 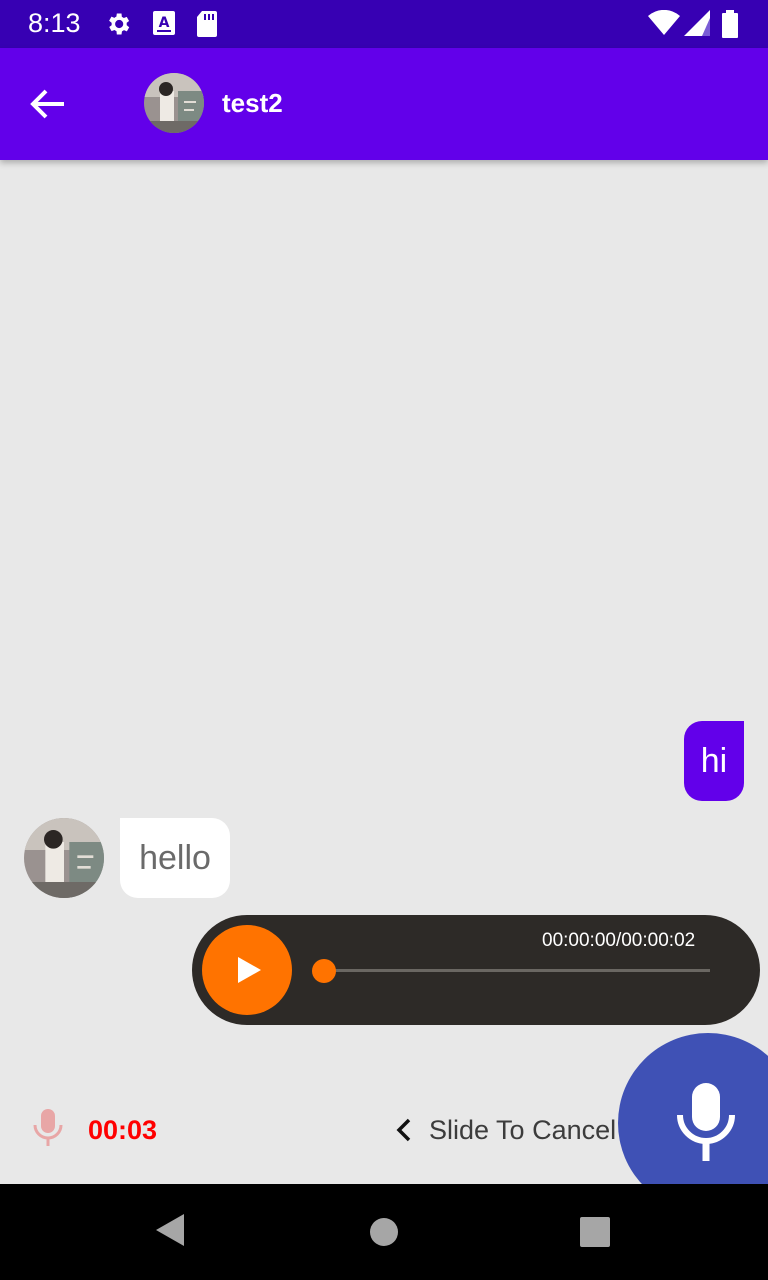 What do you see at coordinates (48, 110) in the screenshot?
I see `arrow-back-icon` at bounding box center [48, 110].